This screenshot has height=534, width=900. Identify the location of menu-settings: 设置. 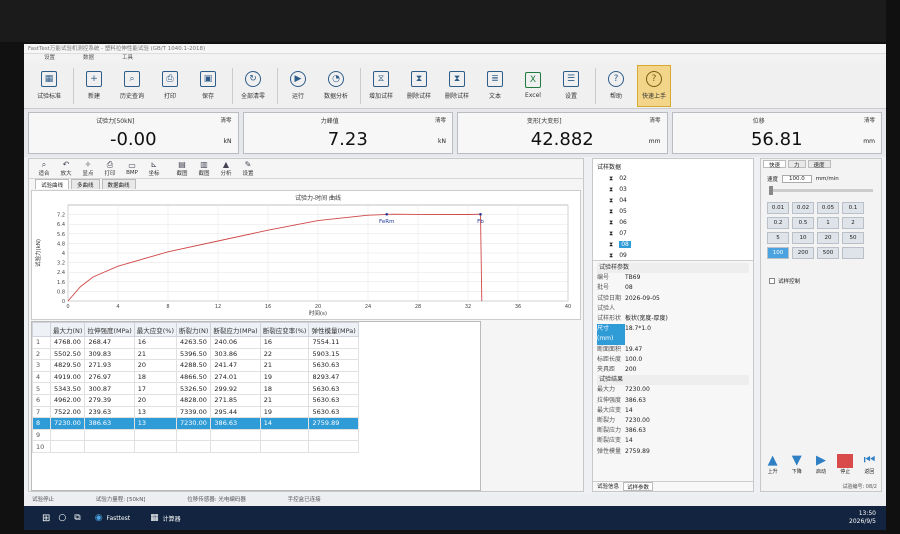
(49, 58).